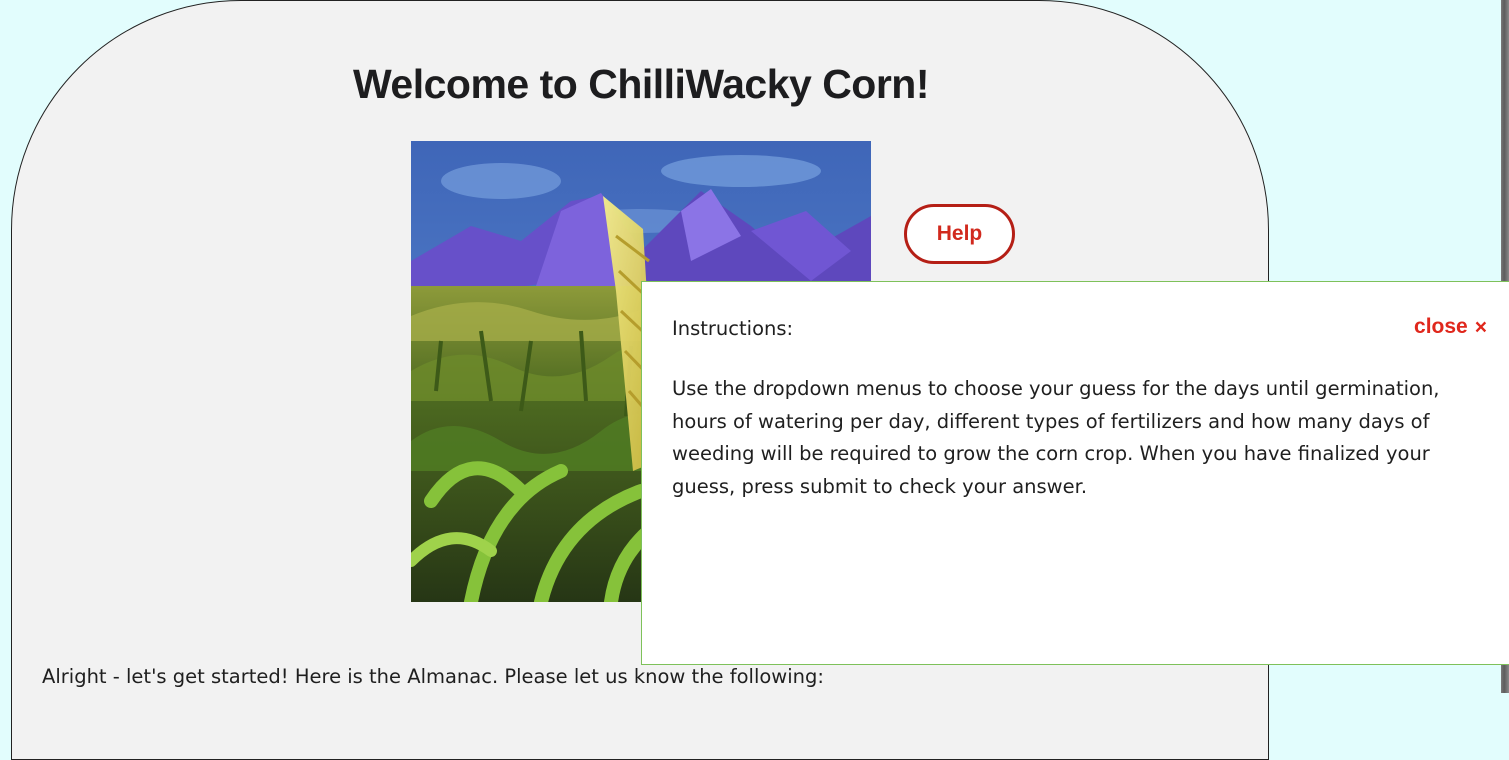 The image size is (1509, 760). Describe the element at coordinates (641, 84) in the screenshot. I see `page-title: Welcome to ChilliWacky Corn!` at that location.